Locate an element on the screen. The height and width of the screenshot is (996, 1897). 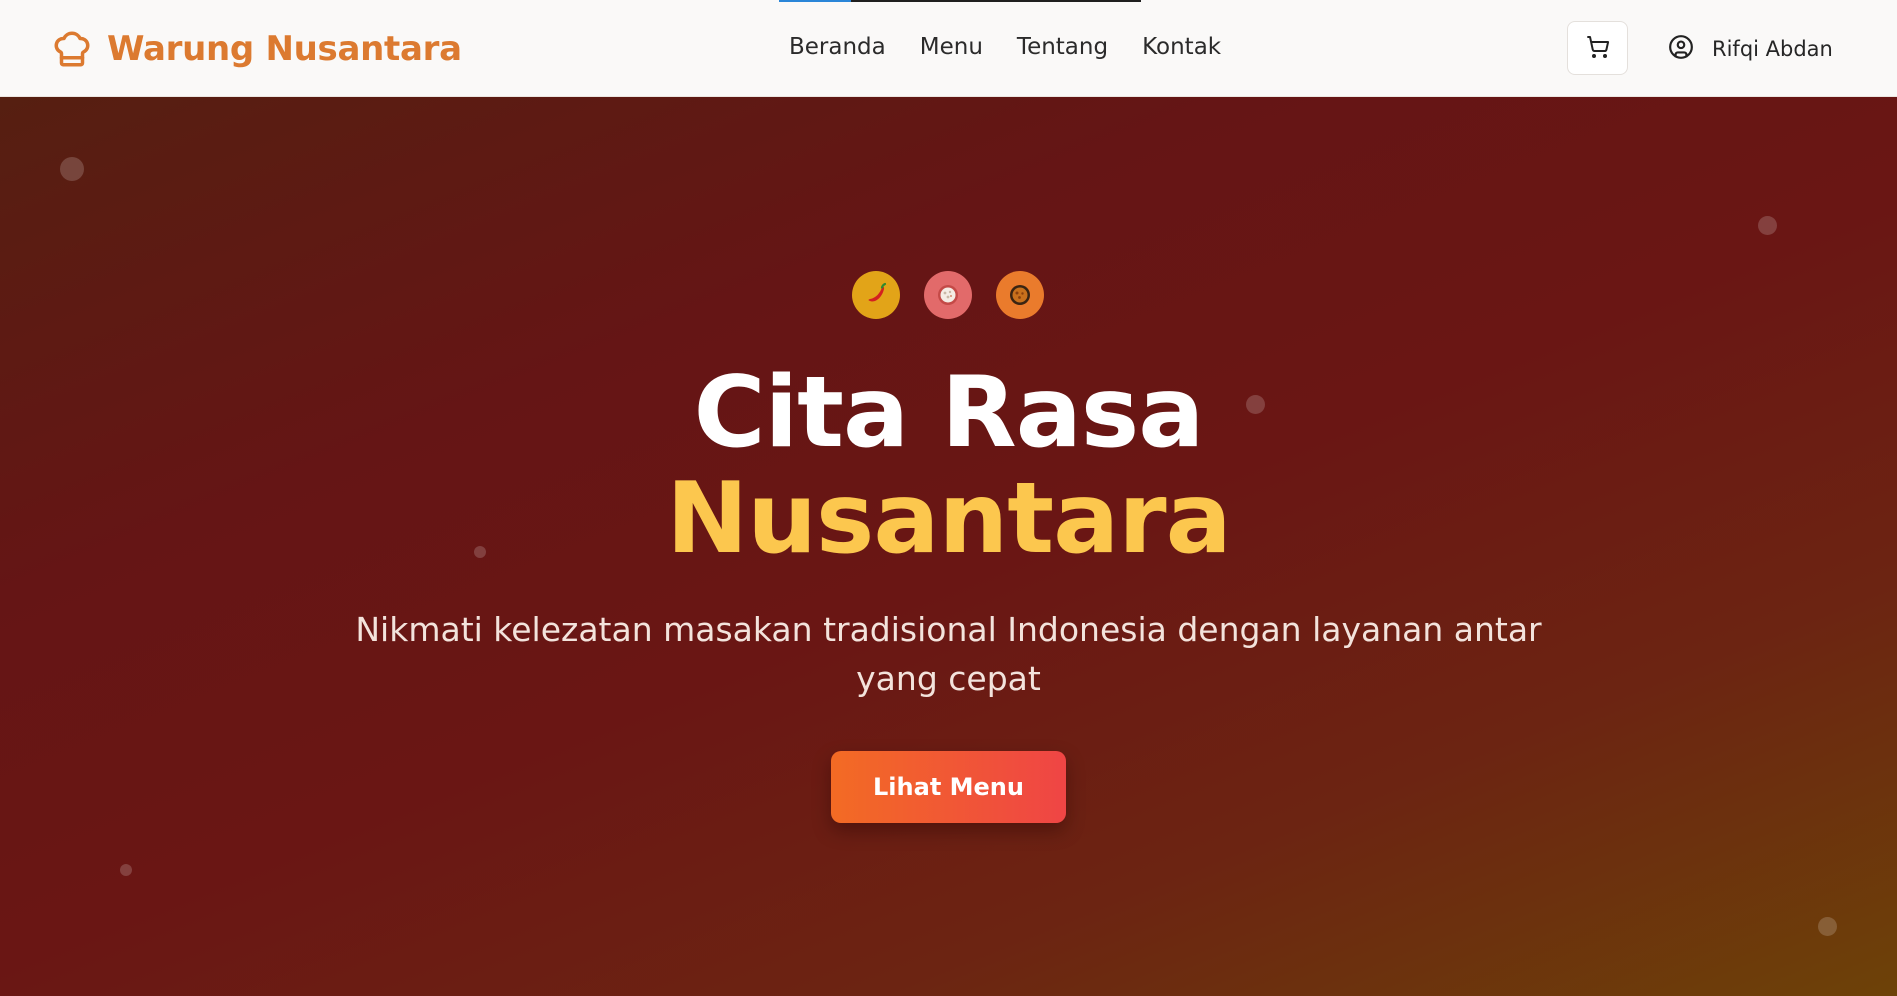
view-menu-button: Lihat Menu is located at coordinates (948, 787).